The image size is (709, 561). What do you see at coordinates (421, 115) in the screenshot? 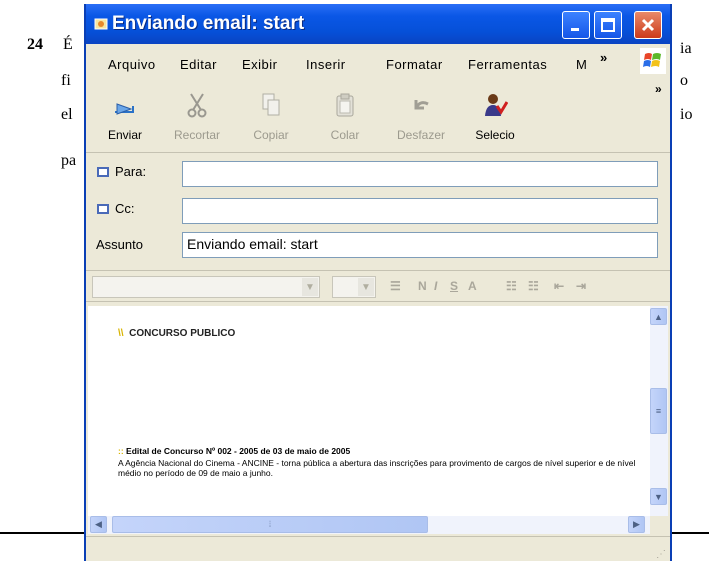
I see `undo-button: Desfazer` at bounding box center [421, 115].